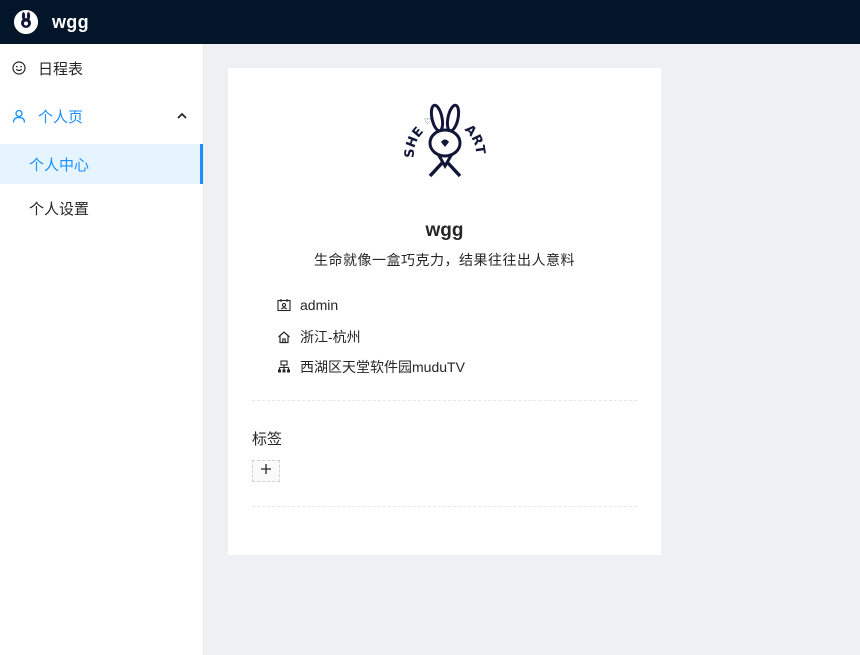 The image size is (860, 655). What do you see at coordinates (382, 367) in the screenshot?
I see `info-text: 西湖区天堂软件园muduTV` at bounding box center [382, 367].